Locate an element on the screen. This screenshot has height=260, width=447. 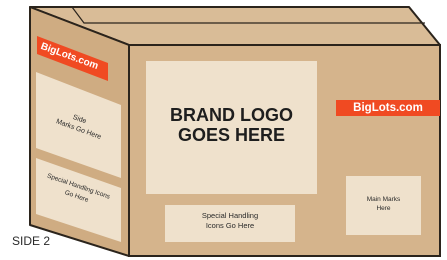
main-marks-line1: Main Marks is located at coordinates (383, 199).